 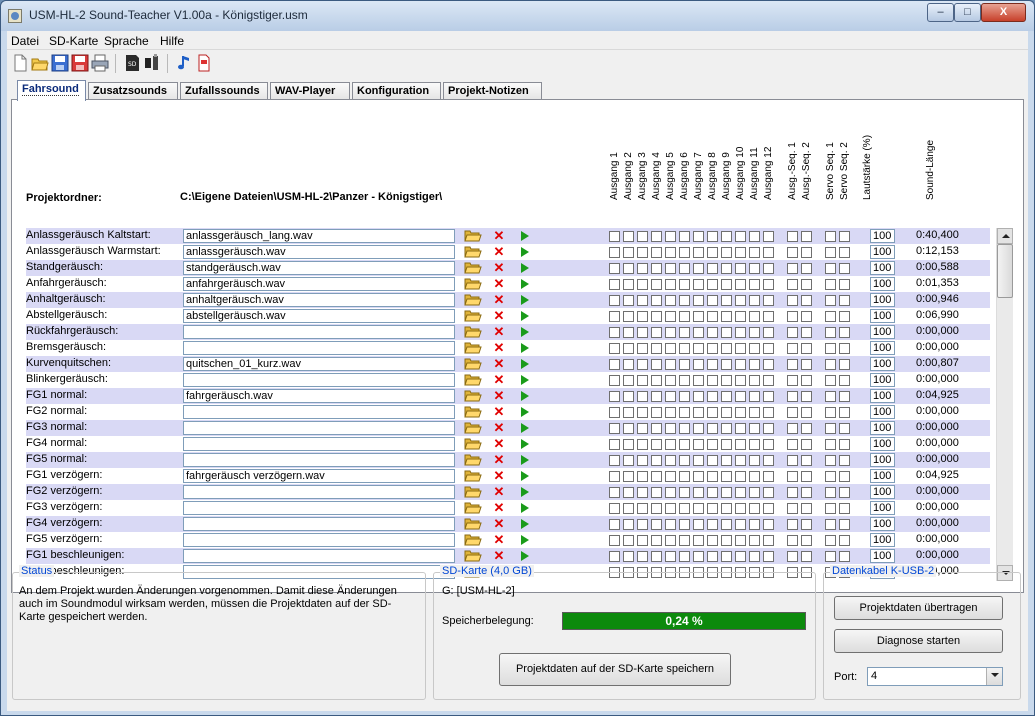 I want to click on close-button: X, so click(x=1003, y=12).